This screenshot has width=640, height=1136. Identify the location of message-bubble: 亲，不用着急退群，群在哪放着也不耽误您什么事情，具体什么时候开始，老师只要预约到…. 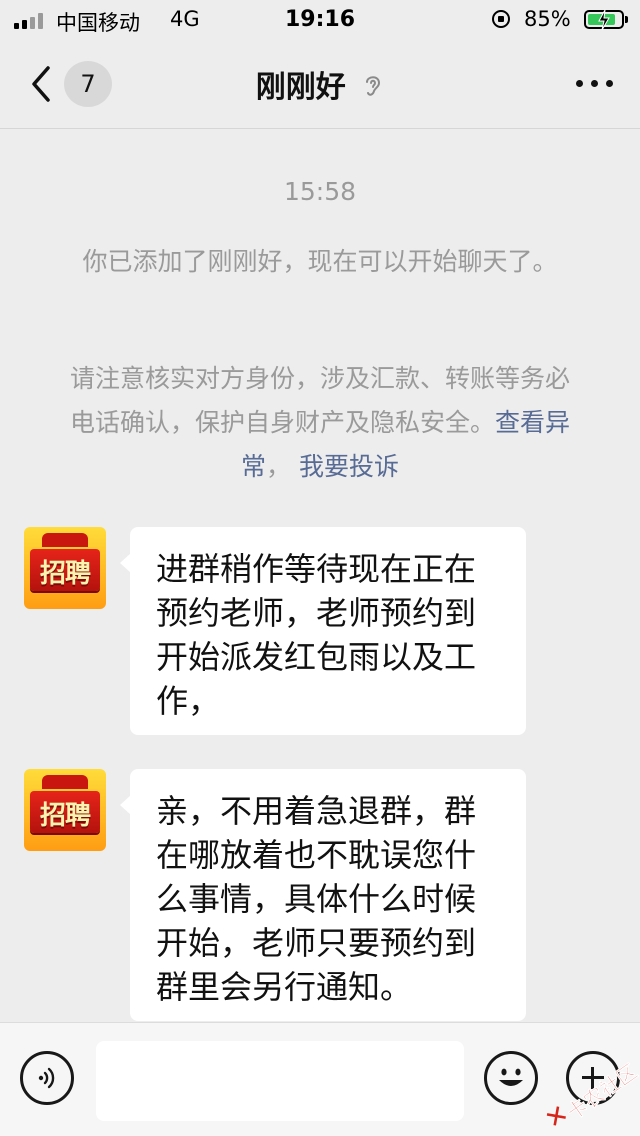
(323, 895).